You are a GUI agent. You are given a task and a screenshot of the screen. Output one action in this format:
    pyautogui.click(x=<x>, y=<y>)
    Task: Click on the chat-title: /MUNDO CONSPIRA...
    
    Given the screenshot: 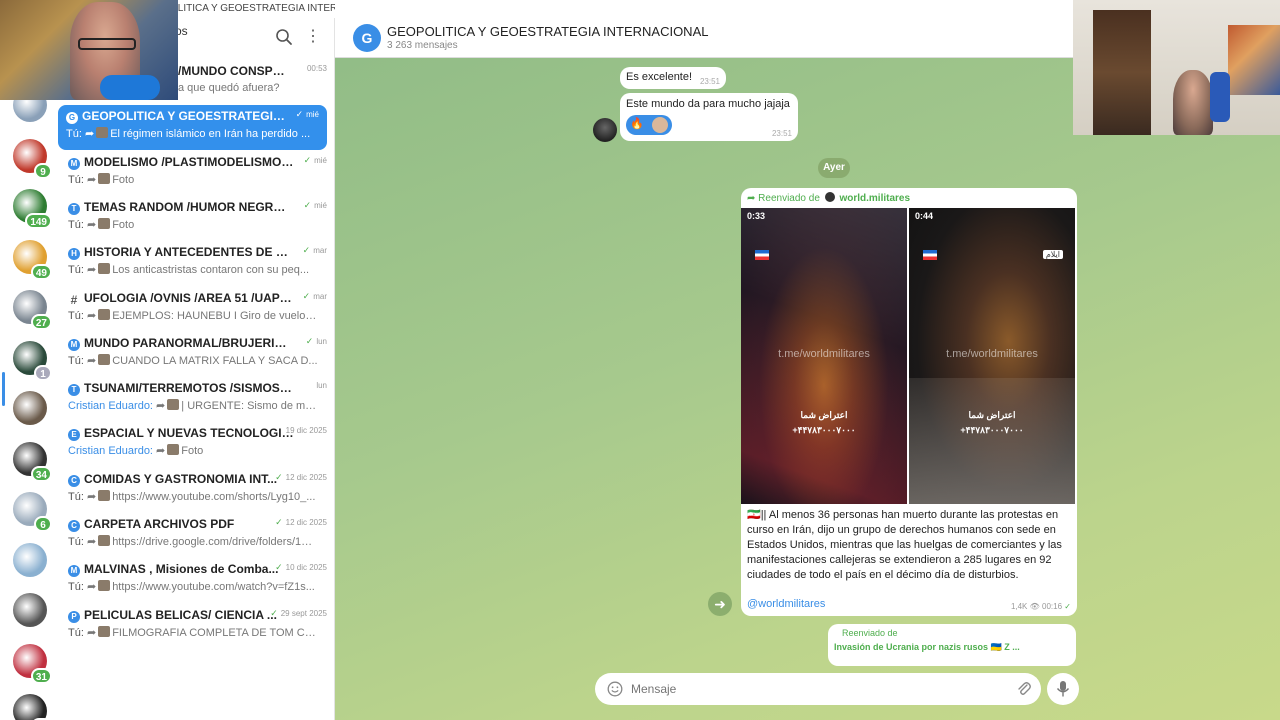 What is the action you would take?
    pyautogui.click(x=233, y=71)
    